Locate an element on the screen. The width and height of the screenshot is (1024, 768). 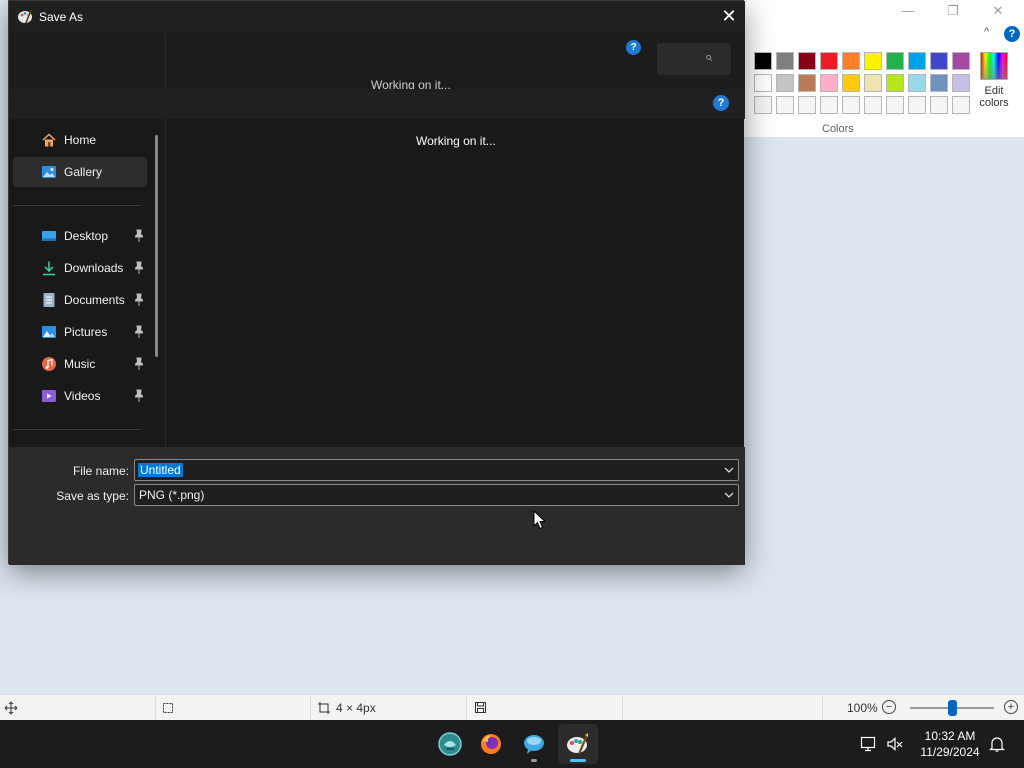
search-box: ⌕ is located at coordinates (694, 59).